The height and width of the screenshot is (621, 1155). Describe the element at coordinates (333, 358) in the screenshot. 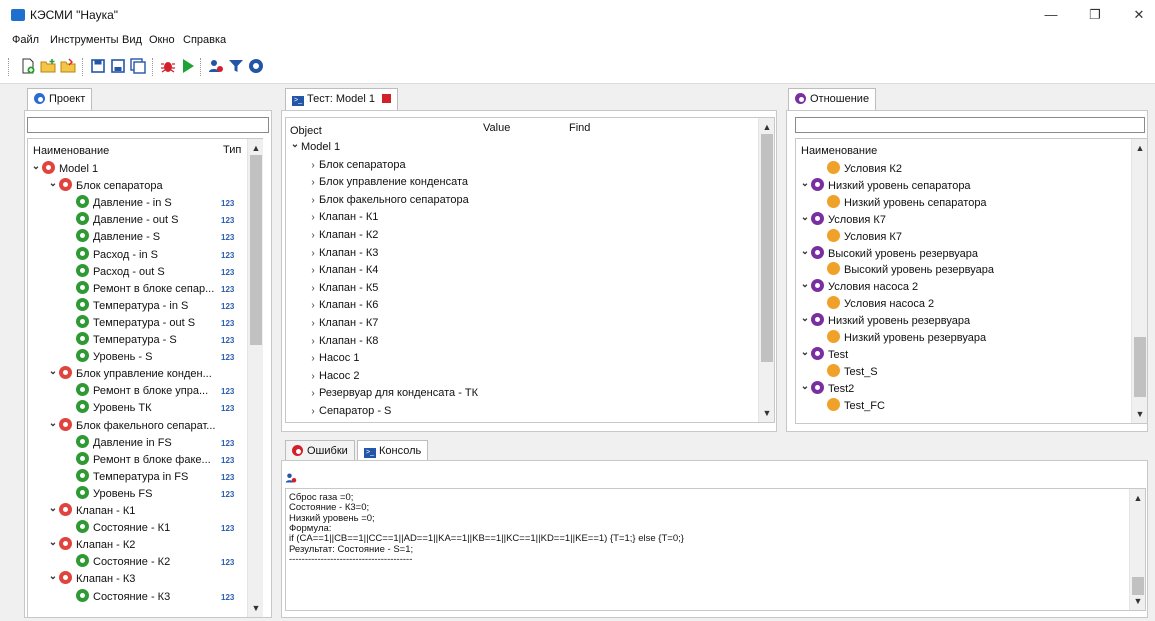

I see `test-tree-item: › Насос 1` at that location.